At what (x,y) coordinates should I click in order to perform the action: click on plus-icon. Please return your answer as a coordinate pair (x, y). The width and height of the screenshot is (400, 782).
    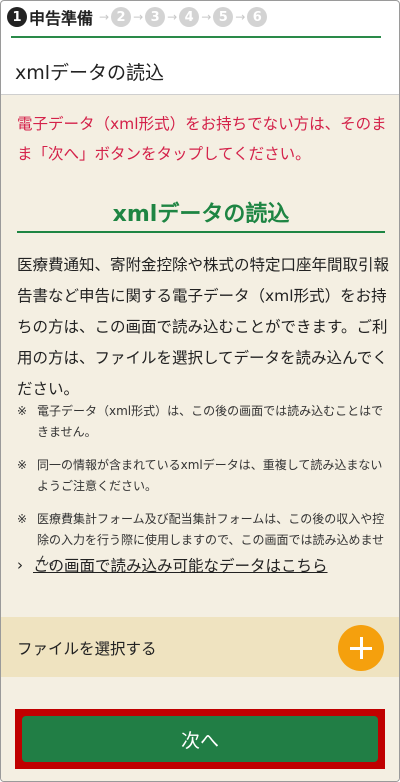
    Looking at the image, I should click on (361, 648).